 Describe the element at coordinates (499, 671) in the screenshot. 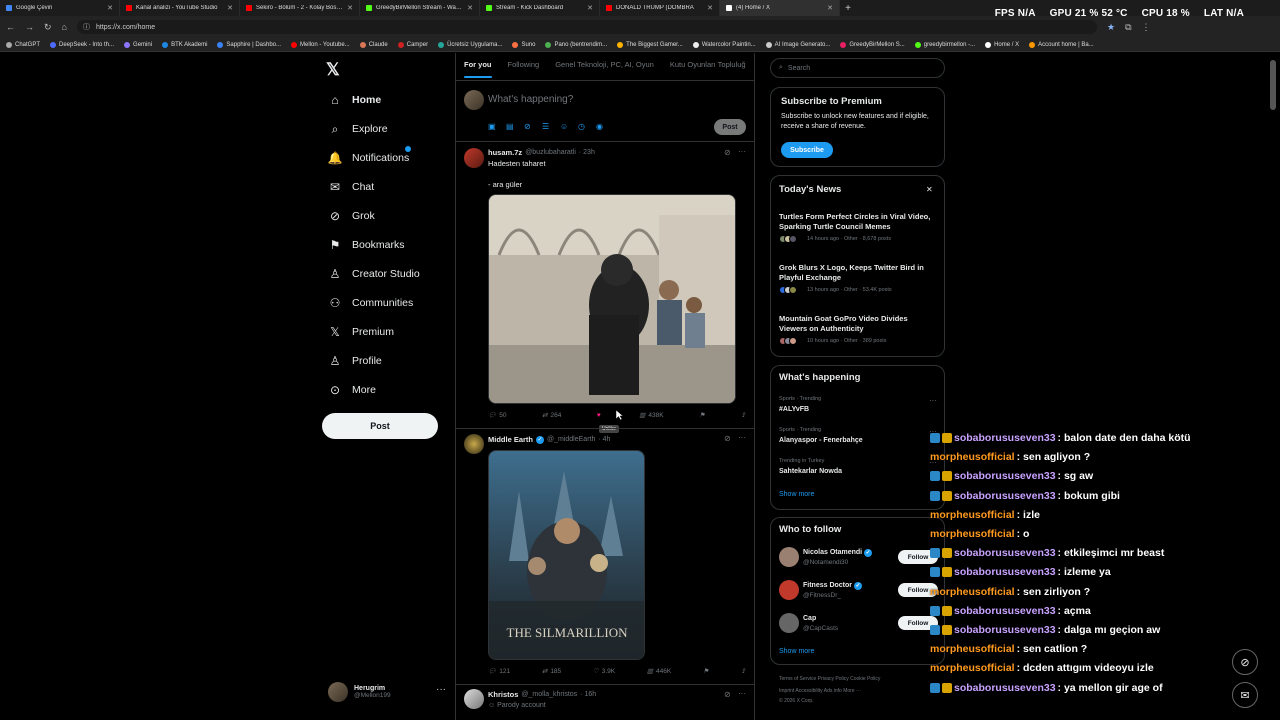

I see `reply-button: 💬︎ 121` at that location.